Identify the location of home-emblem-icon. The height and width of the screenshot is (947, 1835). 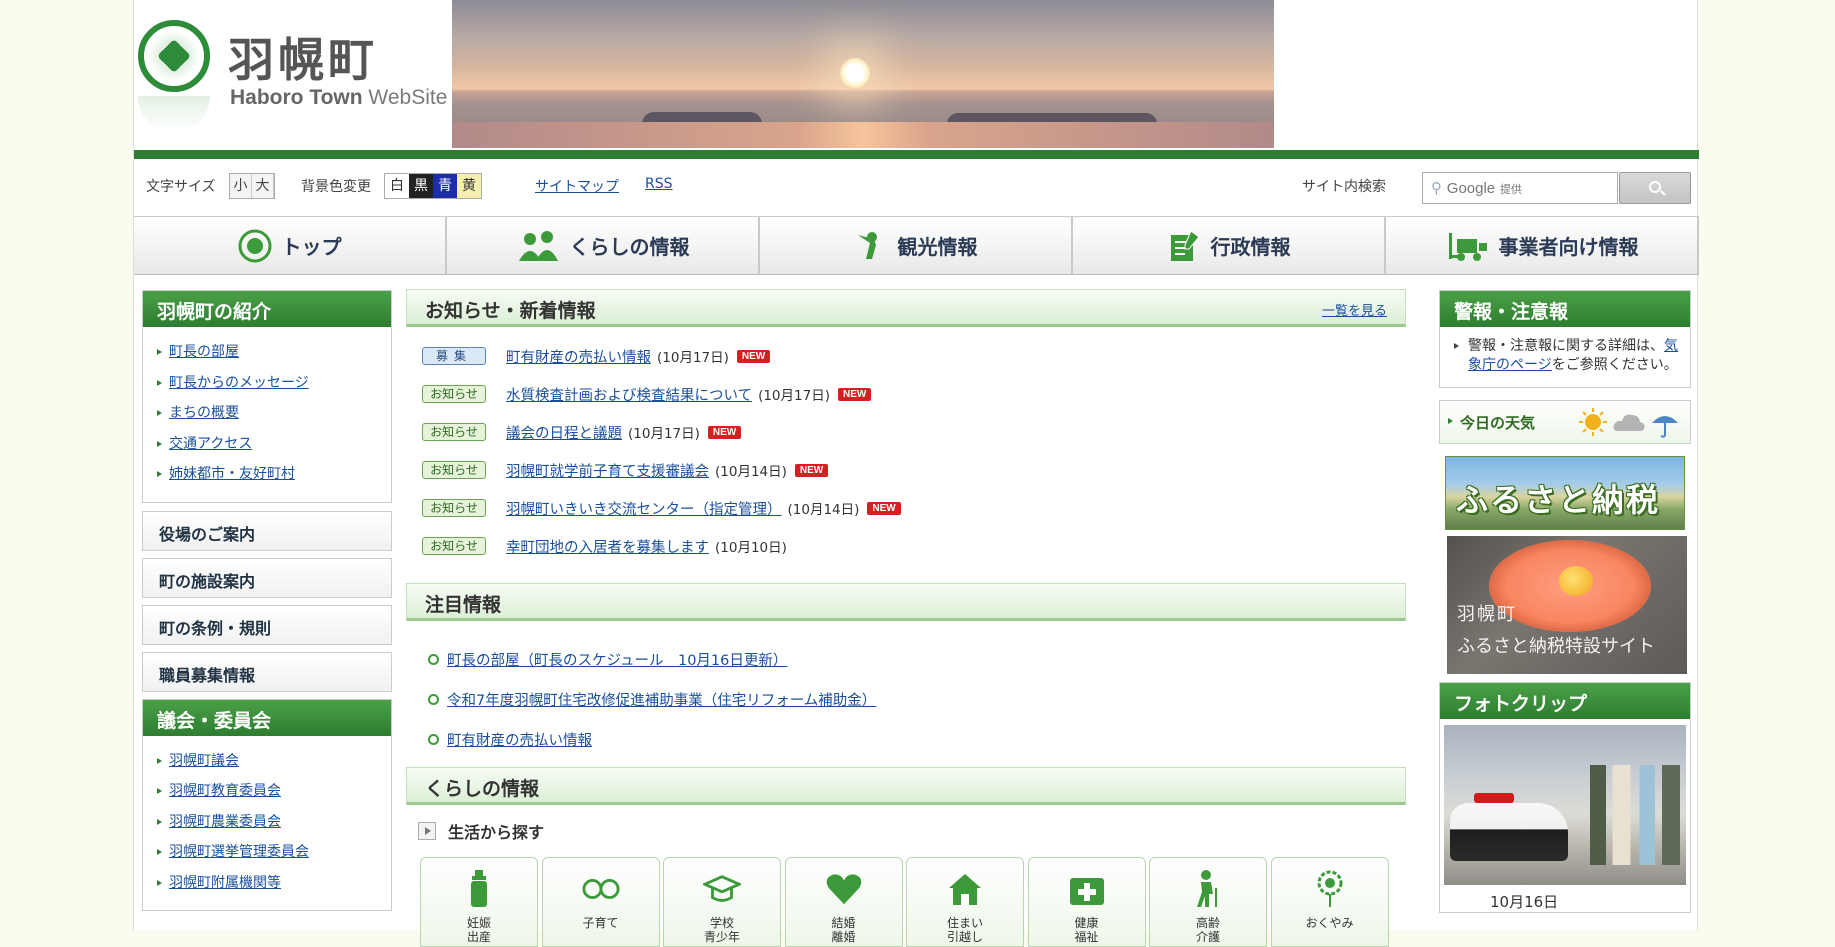
(255, 246).